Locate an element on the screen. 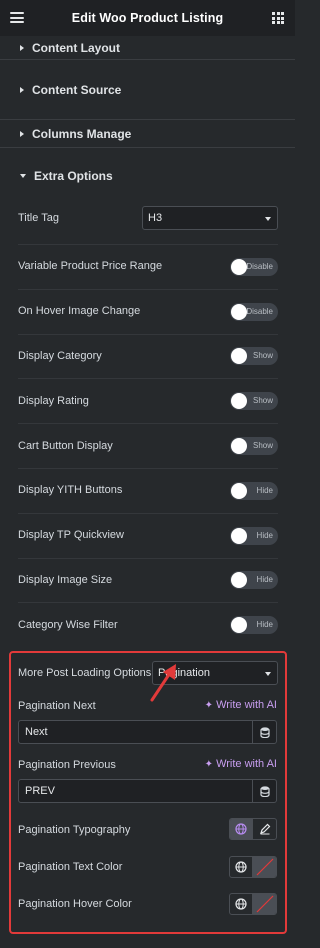 The height and width of the screenshot is (948, 320). typography-controls is located at coordinates (253, 829).